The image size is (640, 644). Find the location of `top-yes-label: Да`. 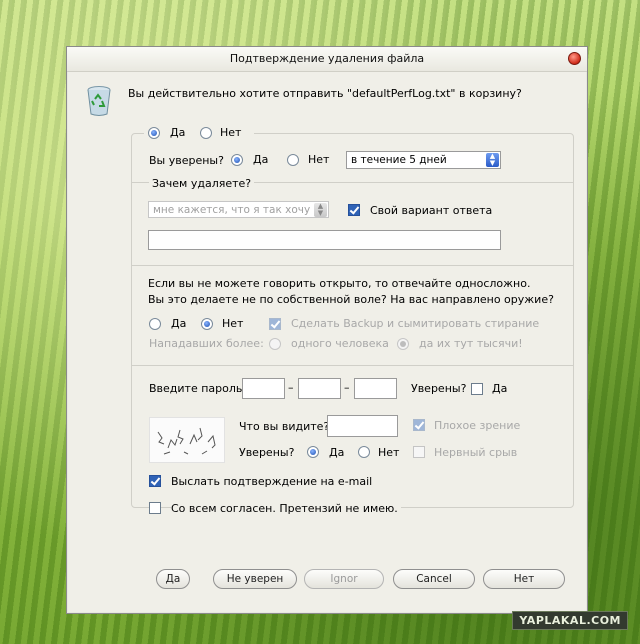

top-yes-label: Да is located at coordinates (178, 132).